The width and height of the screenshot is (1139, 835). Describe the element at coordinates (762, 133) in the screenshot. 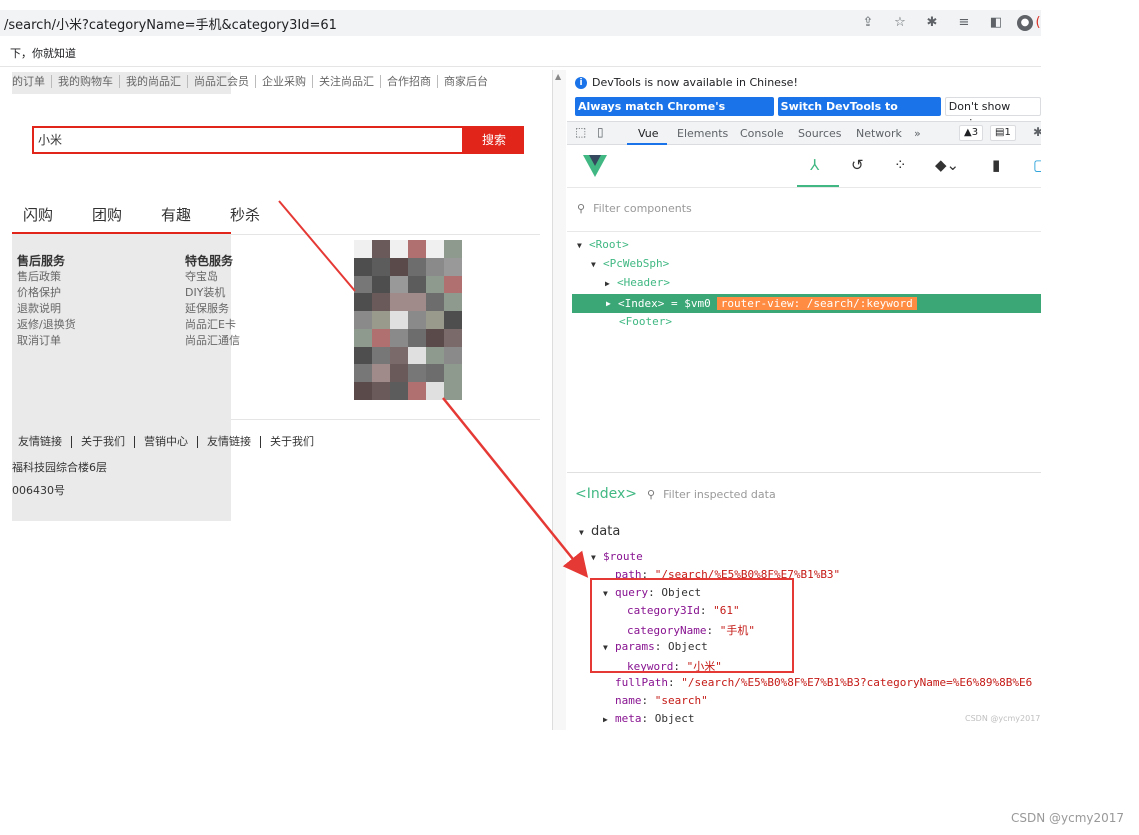

I see `tab-console: Console` at that location.